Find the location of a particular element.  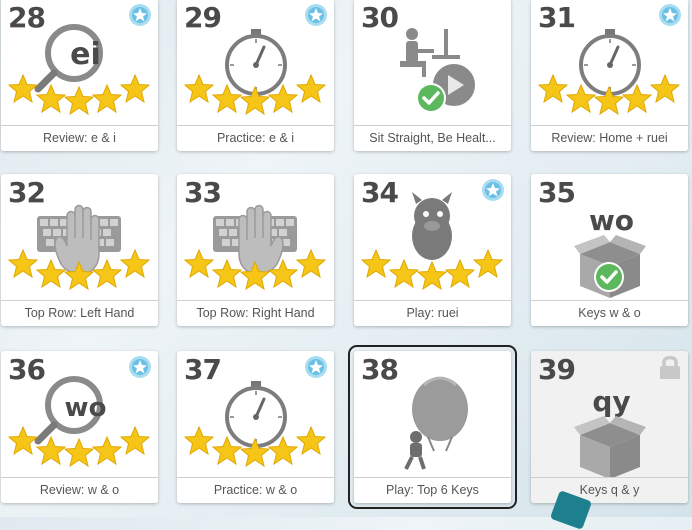

lesson-card-28: 28 ei Review: e & i is located at coordinates (79, 75).